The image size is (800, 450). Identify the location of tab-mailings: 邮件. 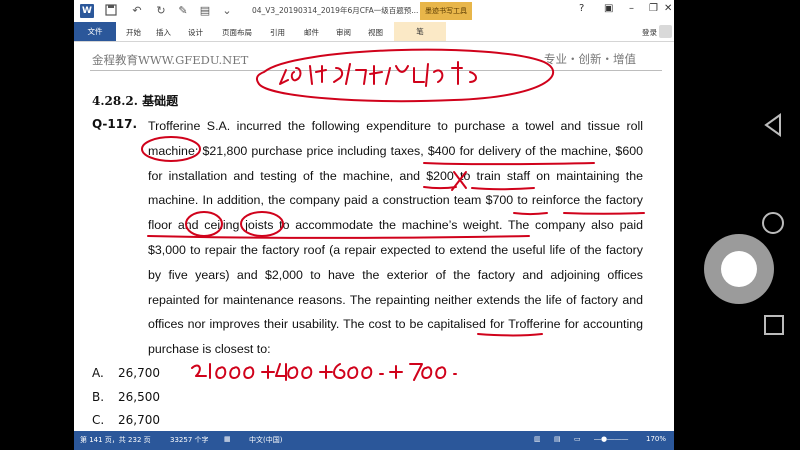
(311, 32).